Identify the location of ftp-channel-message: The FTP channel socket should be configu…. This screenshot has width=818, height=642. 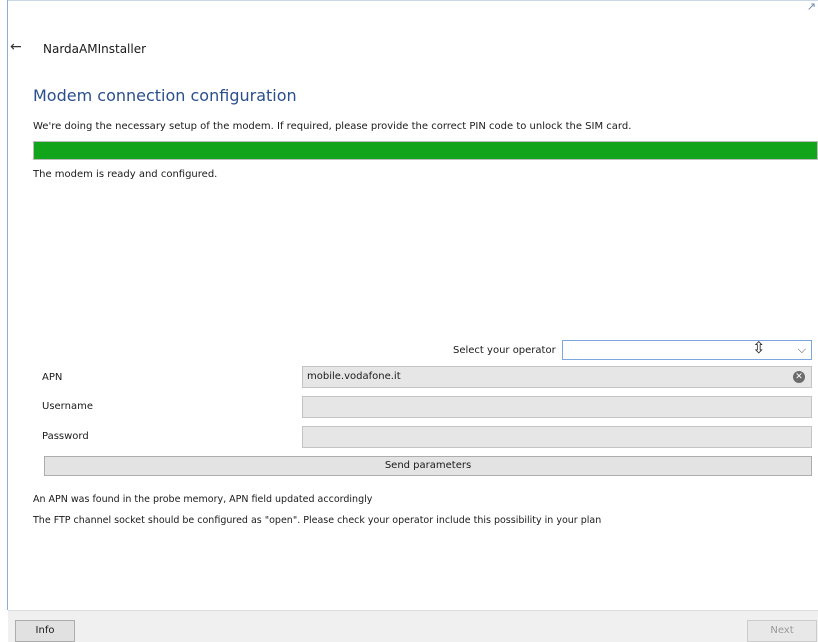
(317, 520).